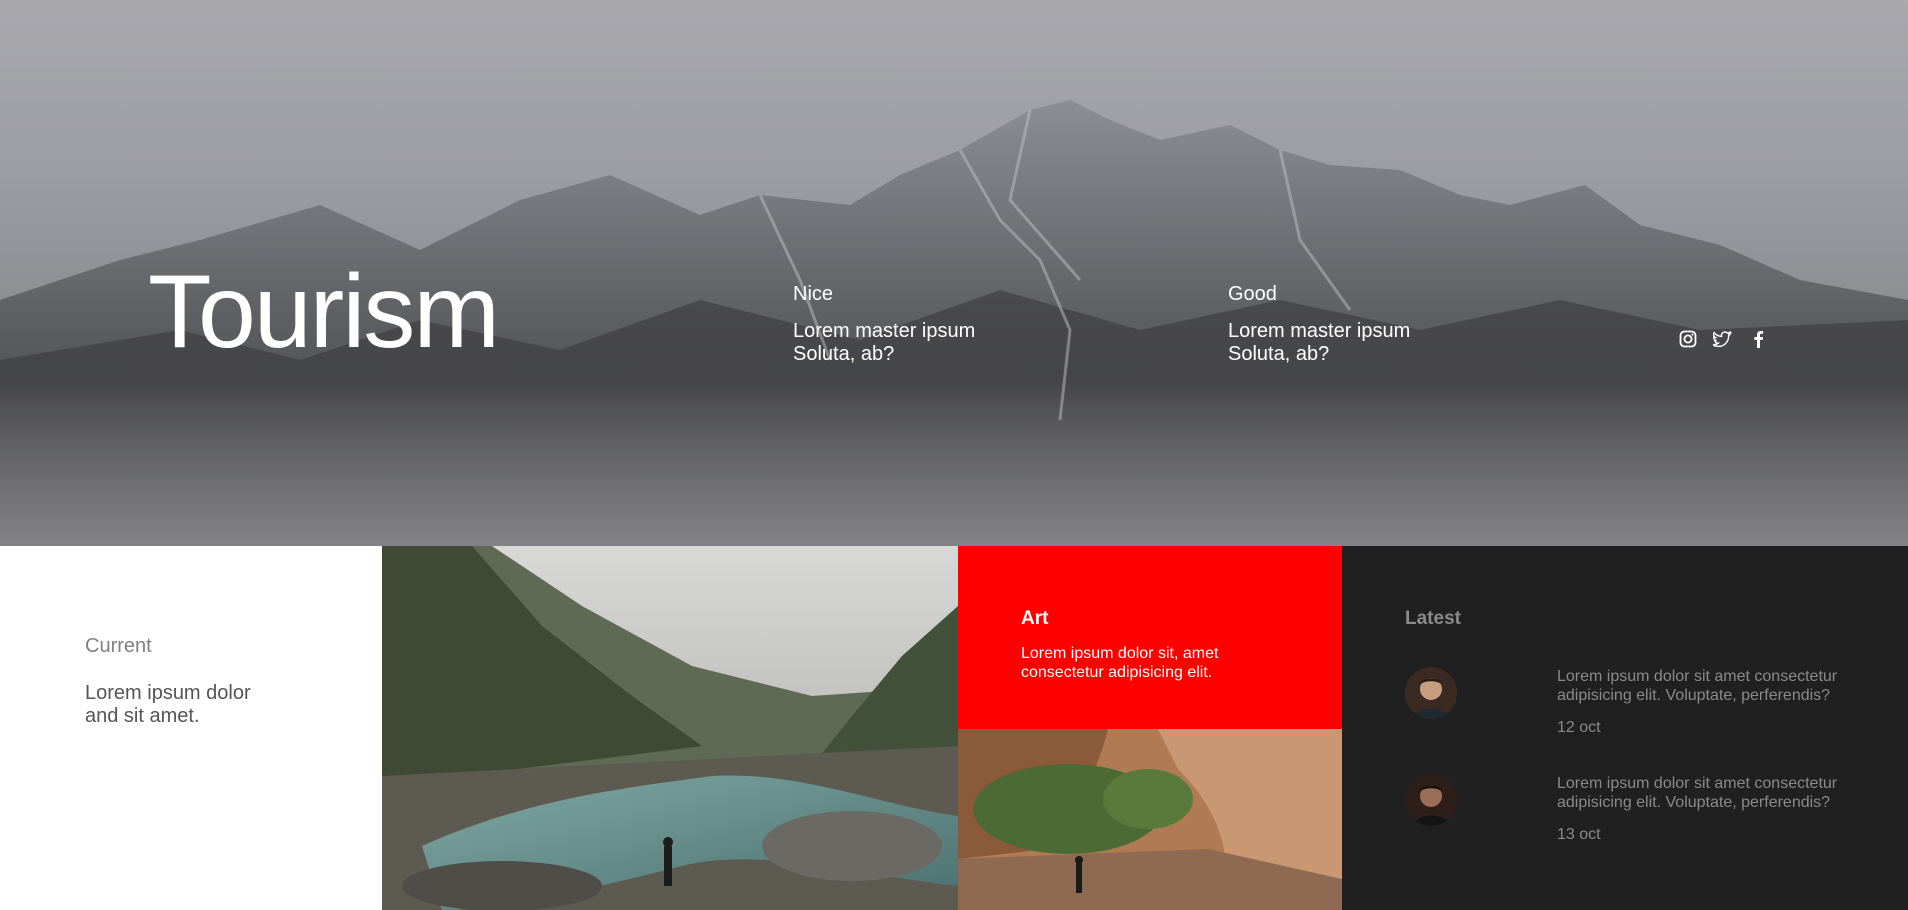 Image resolution: width=1908 pixels, height=910 pixels. Describe the element at coordinates (1687, 338) in the screenshot. I see `instagram-icon` at that location.